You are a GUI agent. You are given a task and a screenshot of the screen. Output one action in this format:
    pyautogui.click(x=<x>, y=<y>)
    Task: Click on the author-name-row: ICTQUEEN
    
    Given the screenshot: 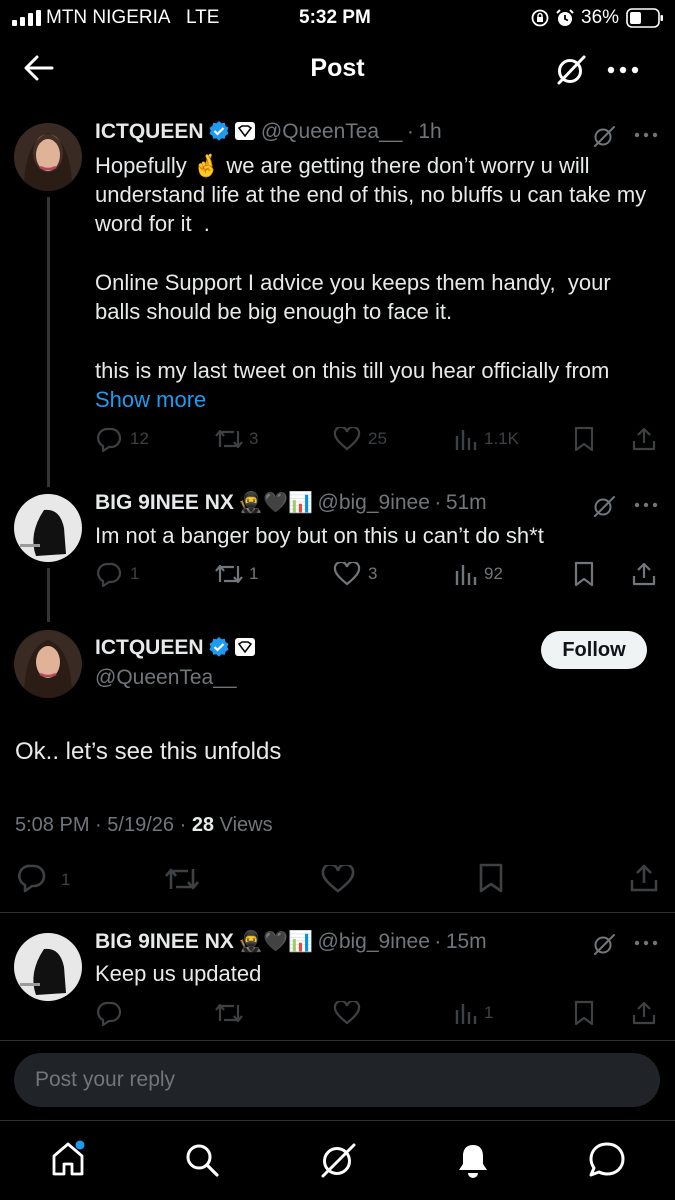 What is the action you would take?
    pyautogui.click(x=175, y=649)
    